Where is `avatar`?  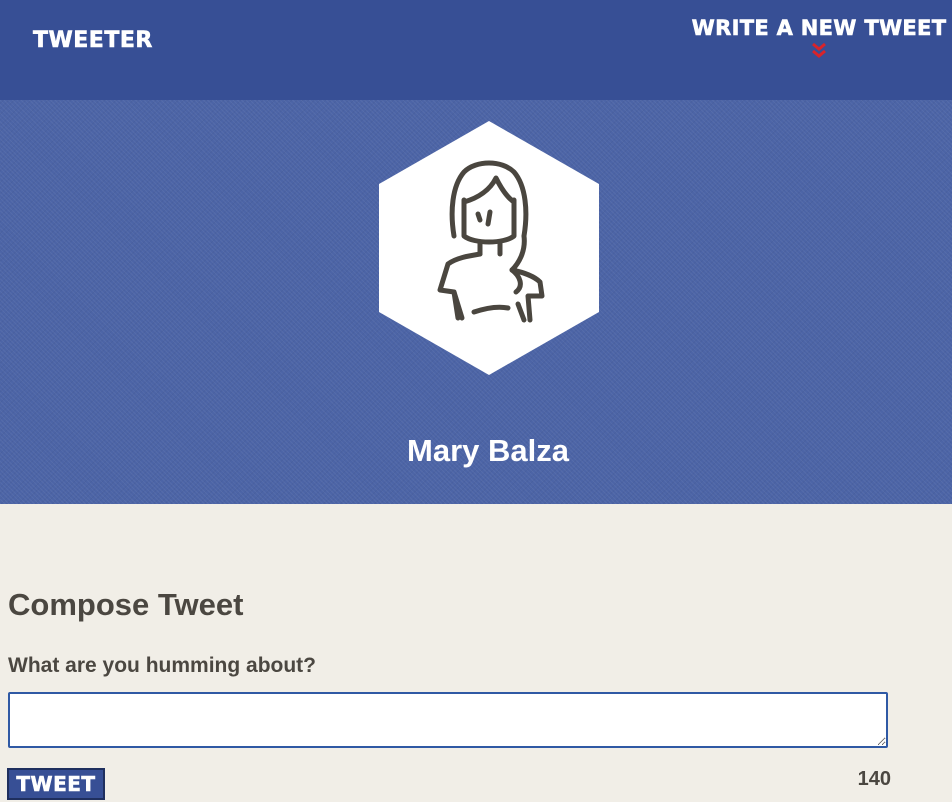 avatar is located at coordinates (489, 248).